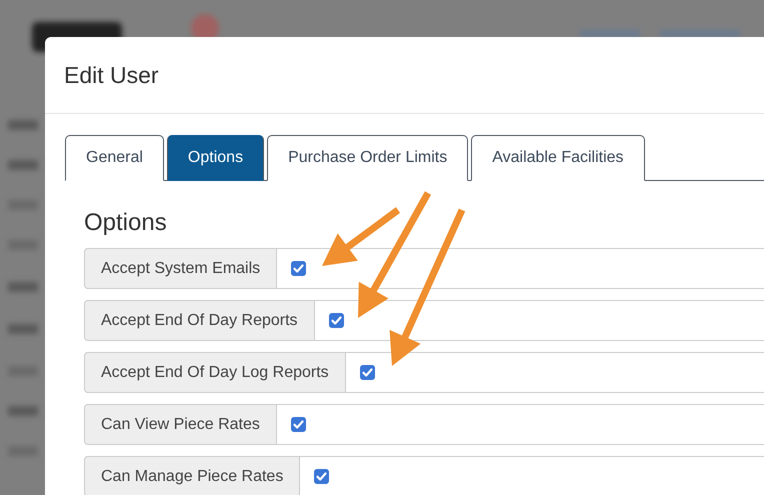 This screenshot has width=764, height=495. What do you see at coordinates (111, 75) in the screenshot?
I see `dialog-title: Edit User` at bounding box center [111, 75].